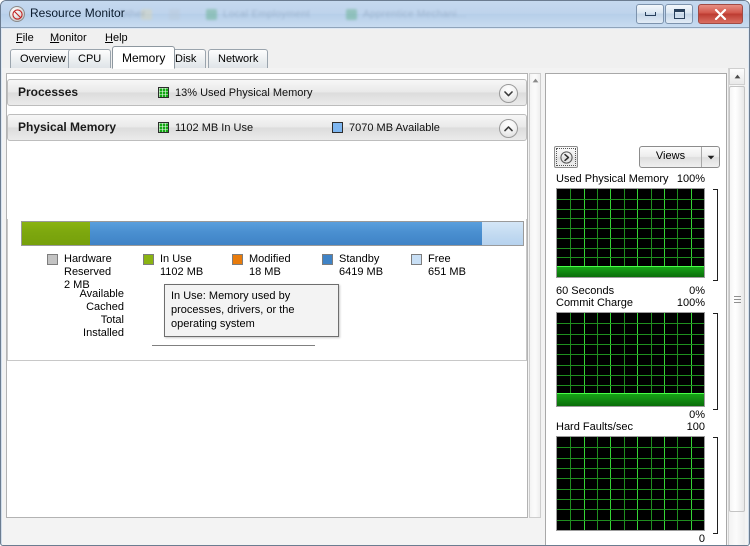  I want to click on right-pane-scrollbar, so click(736, 306).